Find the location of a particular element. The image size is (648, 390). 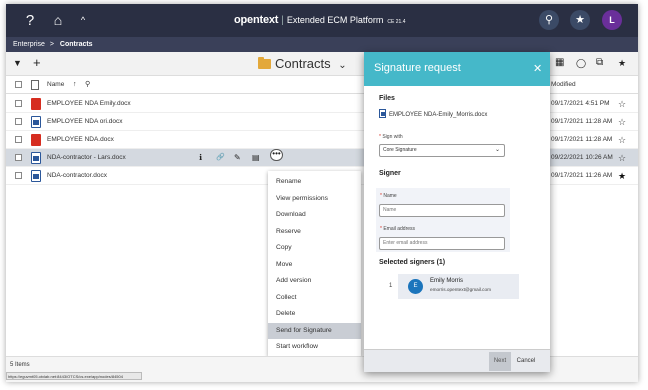

menu-item-delete: Delete is located at coordinates (314, 314).